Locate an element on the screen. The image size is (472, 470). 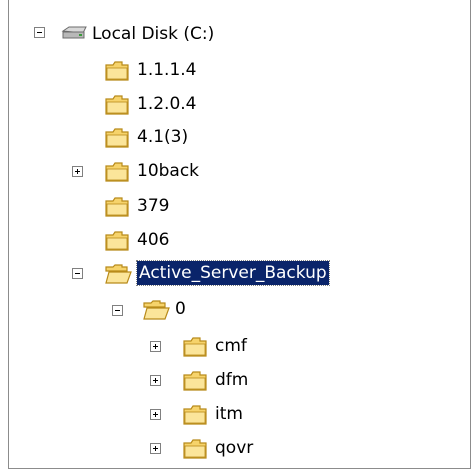
tree-item-label: dfm is located at coordinates (231, 380).